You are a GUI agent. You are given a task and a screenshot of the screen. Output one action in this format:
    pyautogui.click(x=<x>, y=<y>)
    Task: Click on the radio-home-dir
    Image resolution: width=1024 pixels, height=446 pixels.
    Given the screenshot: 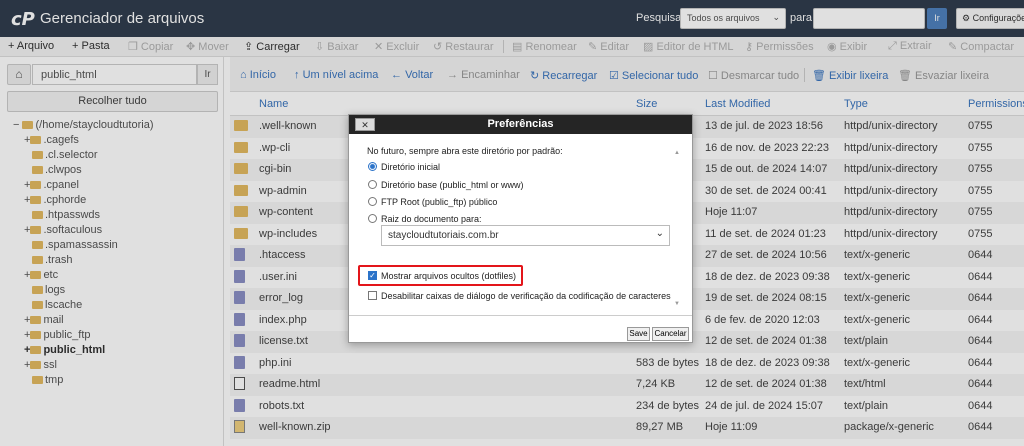 What is the action you would take?
    pyautogui.click(x=372, y=166)
    